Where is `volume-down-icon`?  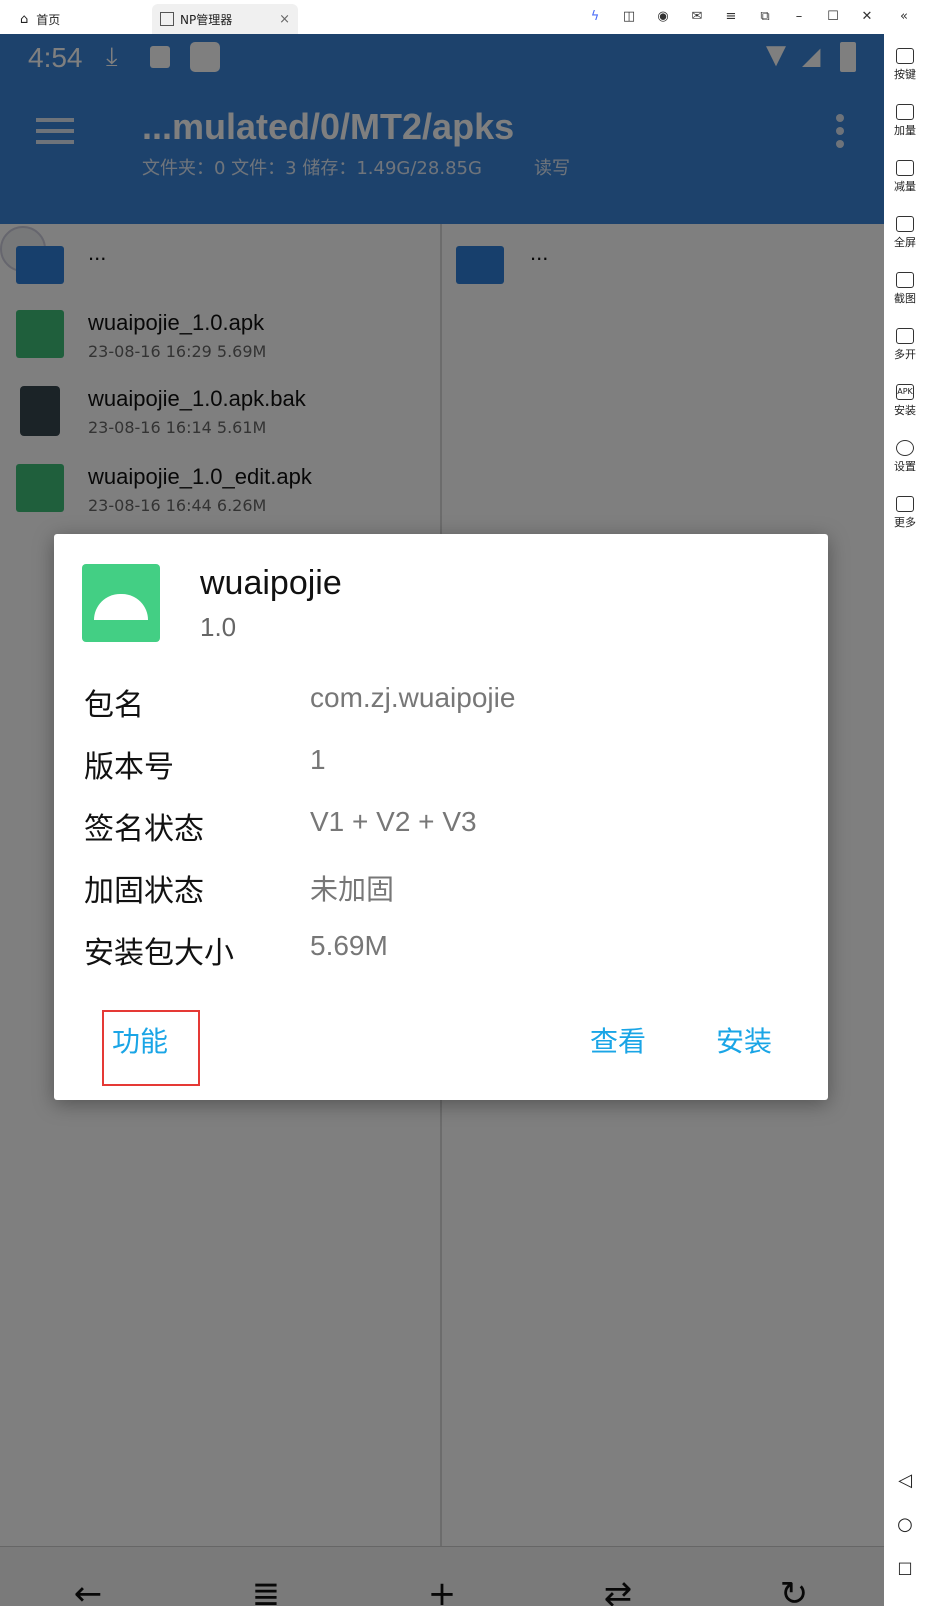 volume-down-icon is located at coordinates (905, 168).